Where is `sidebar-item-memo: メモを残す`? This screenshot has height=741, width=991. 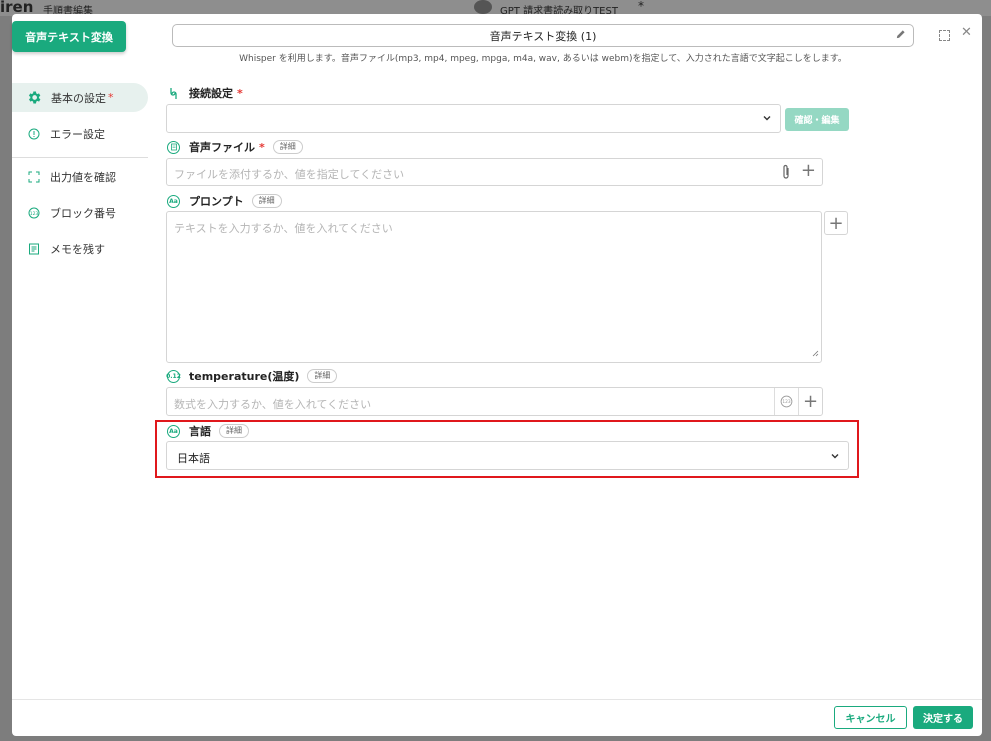 sidebar-item-memo: メモを残す is located at coordinates (80, 248).